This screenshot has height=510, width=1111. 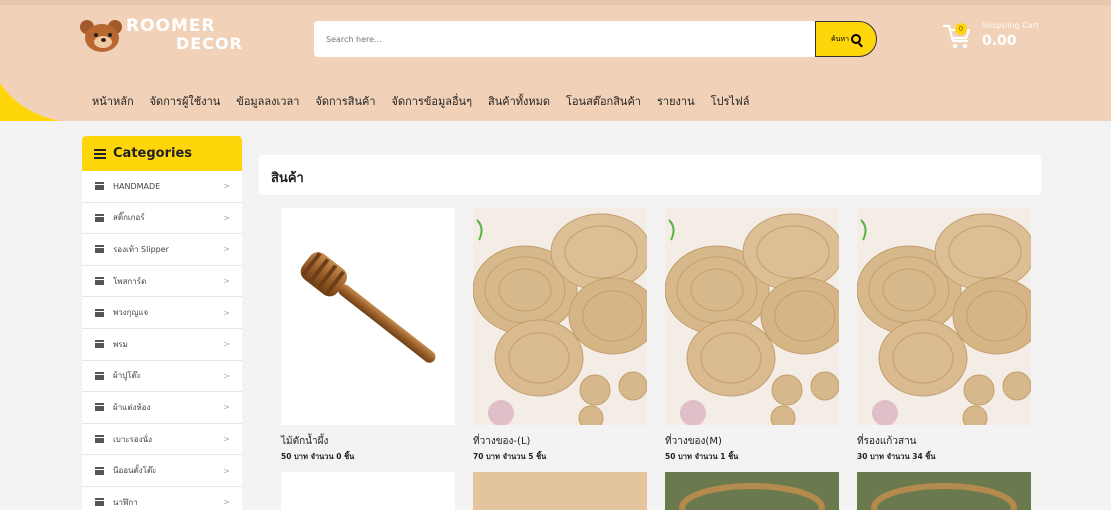 What do you see at coordinates (132, 407) in the screenshot?
I see `category-label: ผ้าแต่งห้อง` at bounding box center [132, 407].